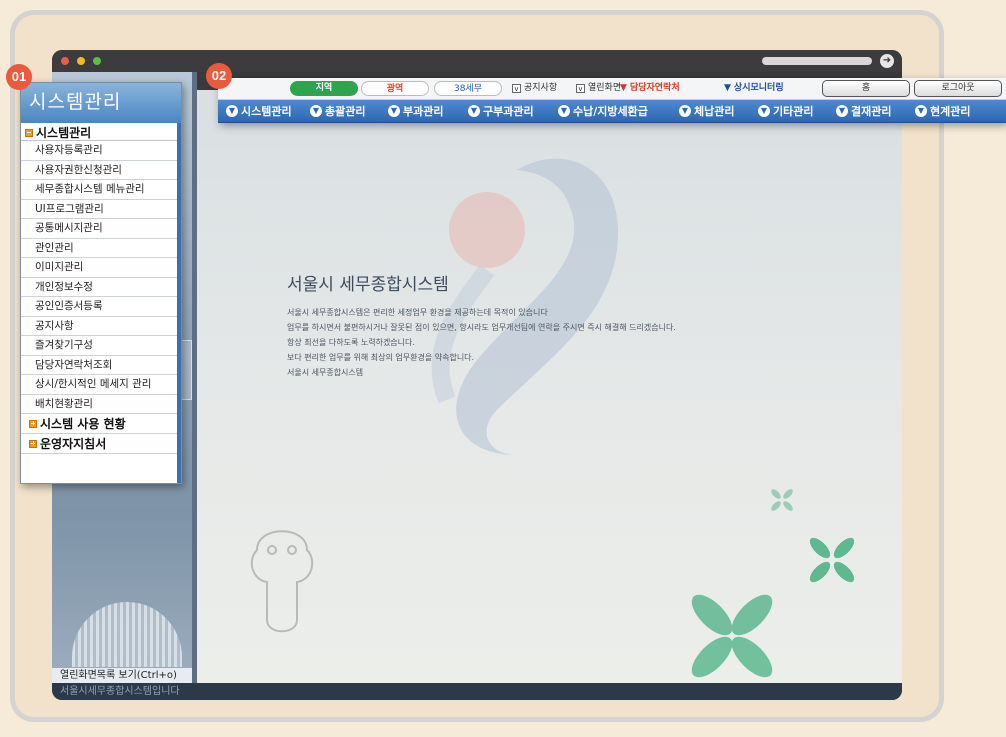  Describe the element at coordinates (101, 248) in the screenshot. I see `menu-item: 관인관리` at that location.